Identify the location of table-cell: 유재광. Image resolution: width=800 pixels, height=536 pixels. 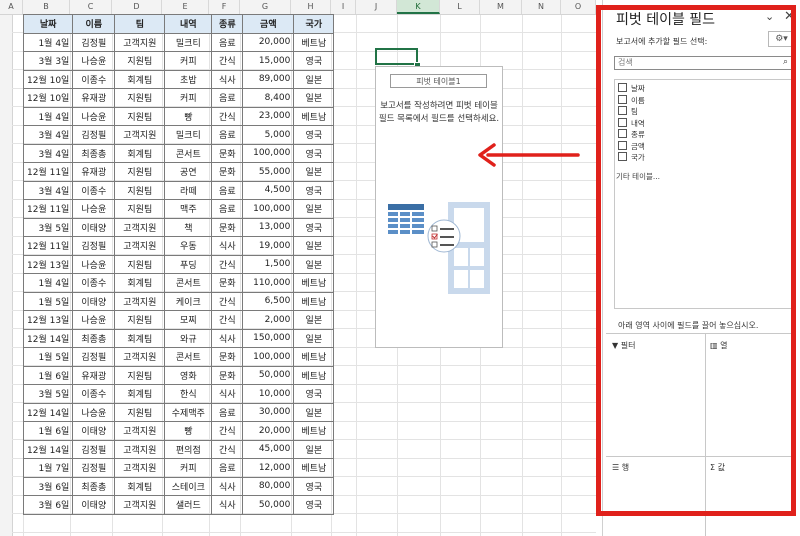
(94, 375).